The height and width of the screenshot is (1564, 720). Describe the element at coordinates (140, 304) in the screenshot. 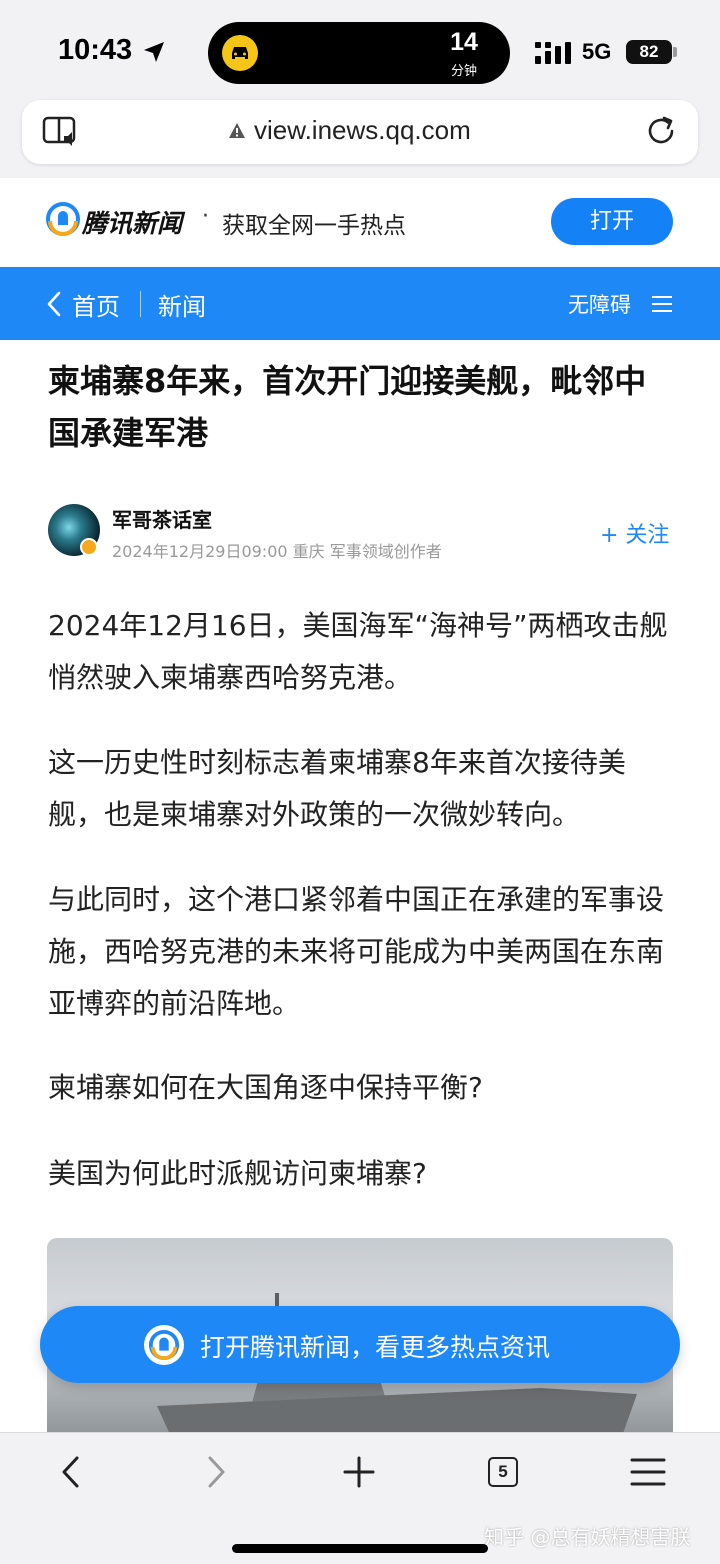

I see `nav-divider` at that location.